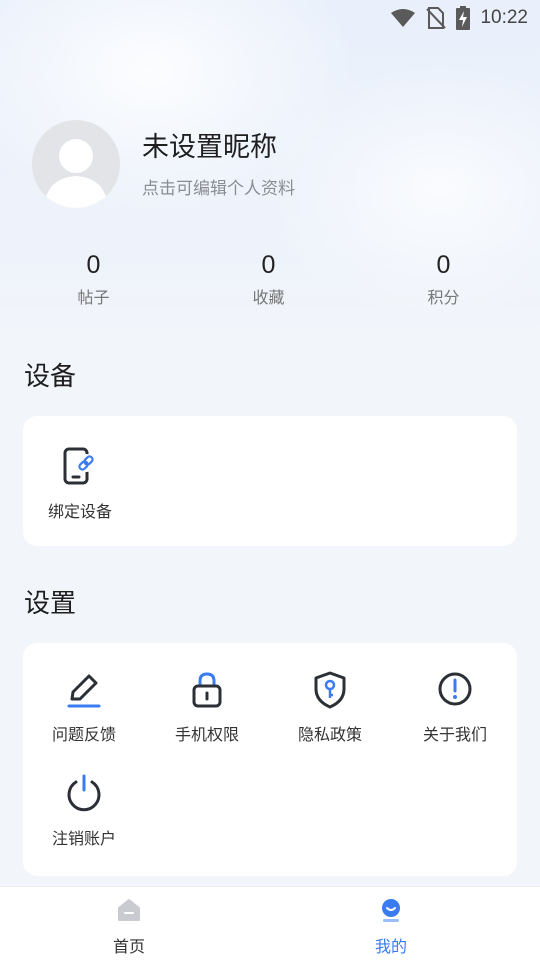 The height and width of the screenshot is (960, 540). I want to click on bottom-nav: 首页 我的, so click(270, 923).